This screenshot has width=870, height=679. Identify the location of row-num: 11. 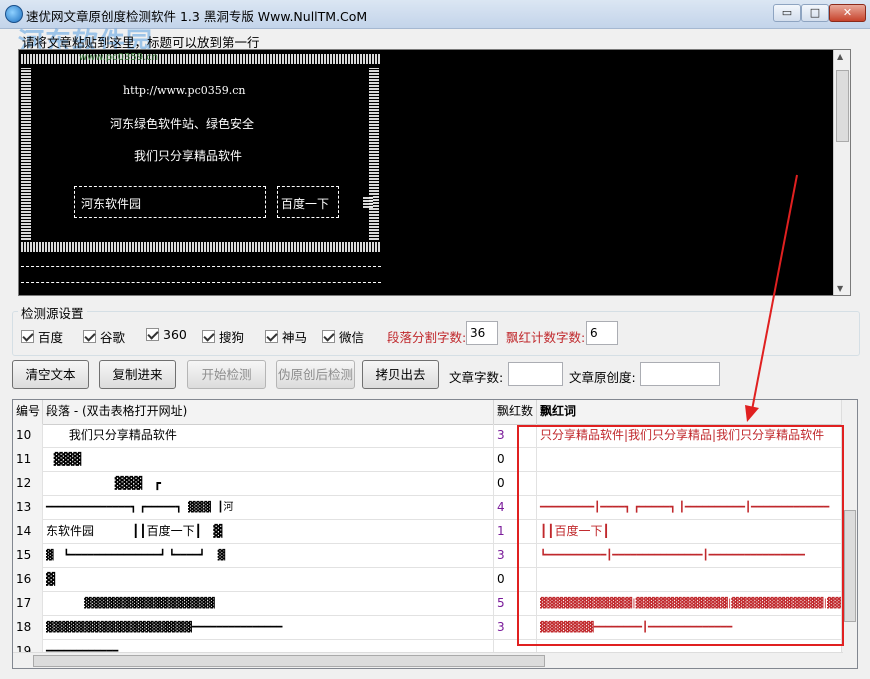
(28, 460).